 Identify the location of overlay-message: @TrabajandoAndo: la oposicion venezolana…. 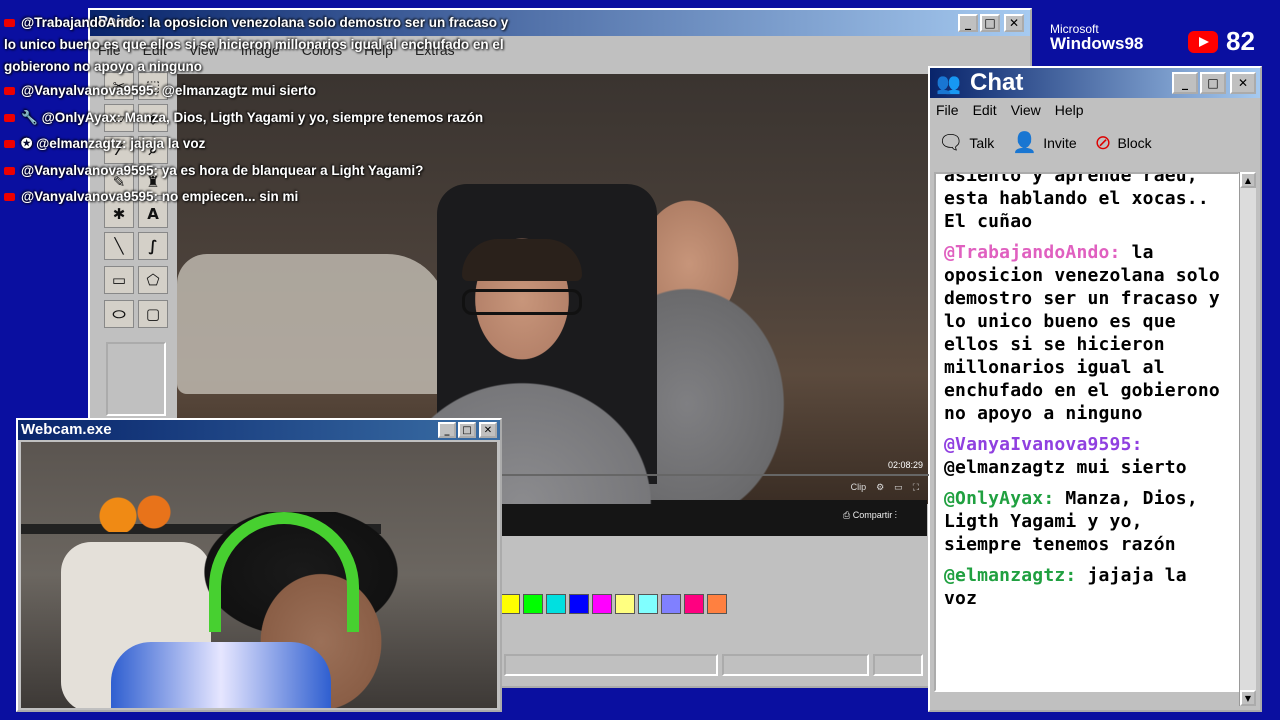
(264, 45).